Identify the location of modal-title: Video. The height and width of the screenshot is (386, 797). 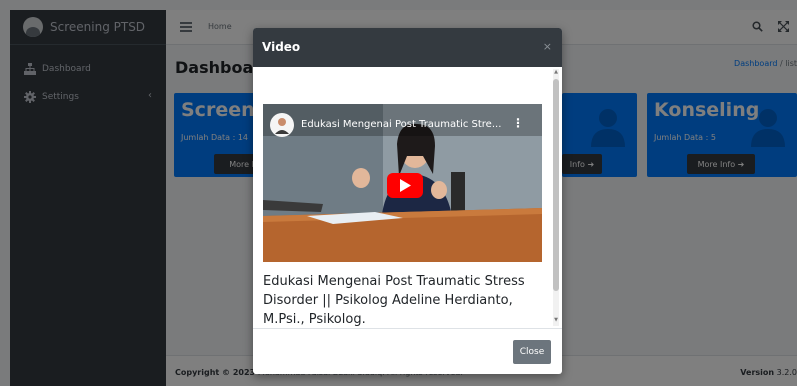
(281, 47).